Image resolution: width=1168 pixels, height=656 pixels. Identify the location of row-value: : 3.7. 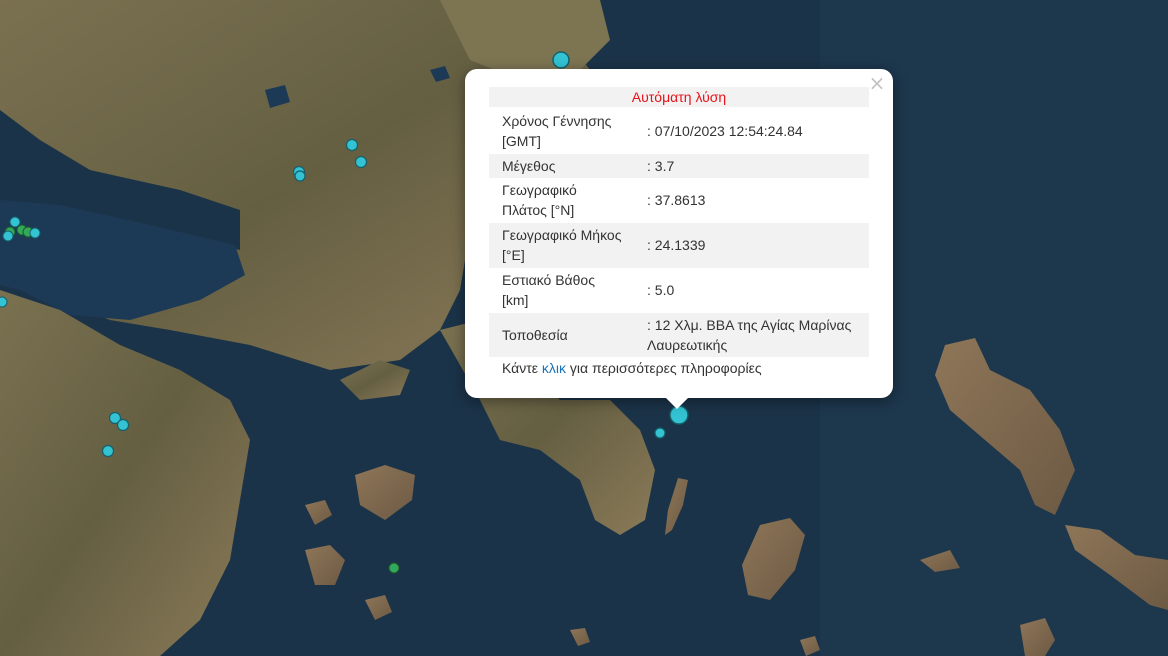
(661, 166).